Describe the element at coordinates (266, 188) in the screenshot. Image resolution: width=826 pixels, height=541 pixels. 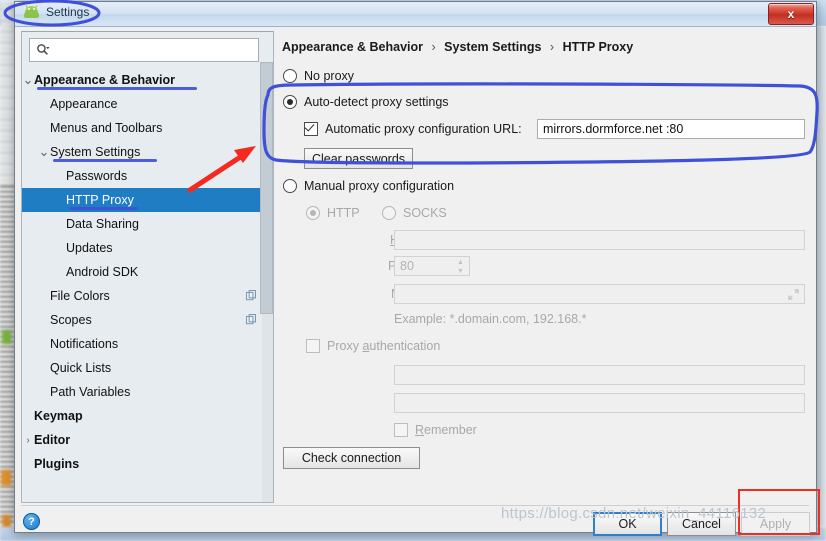
I see `tree-scrollbar-thumb` at that location.